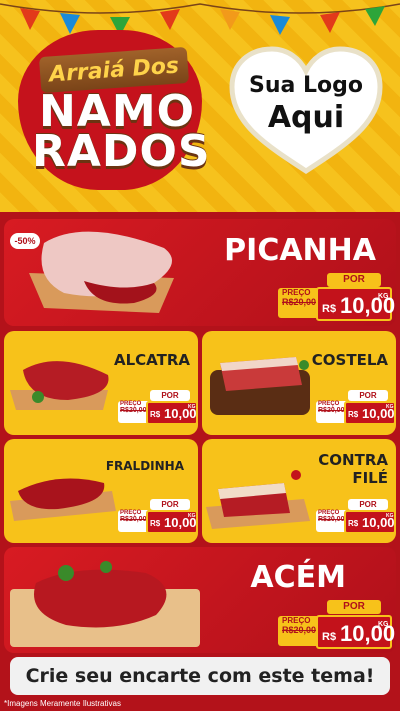  I want to click on brand-title: NAMO RADOS, so click(121, 133).